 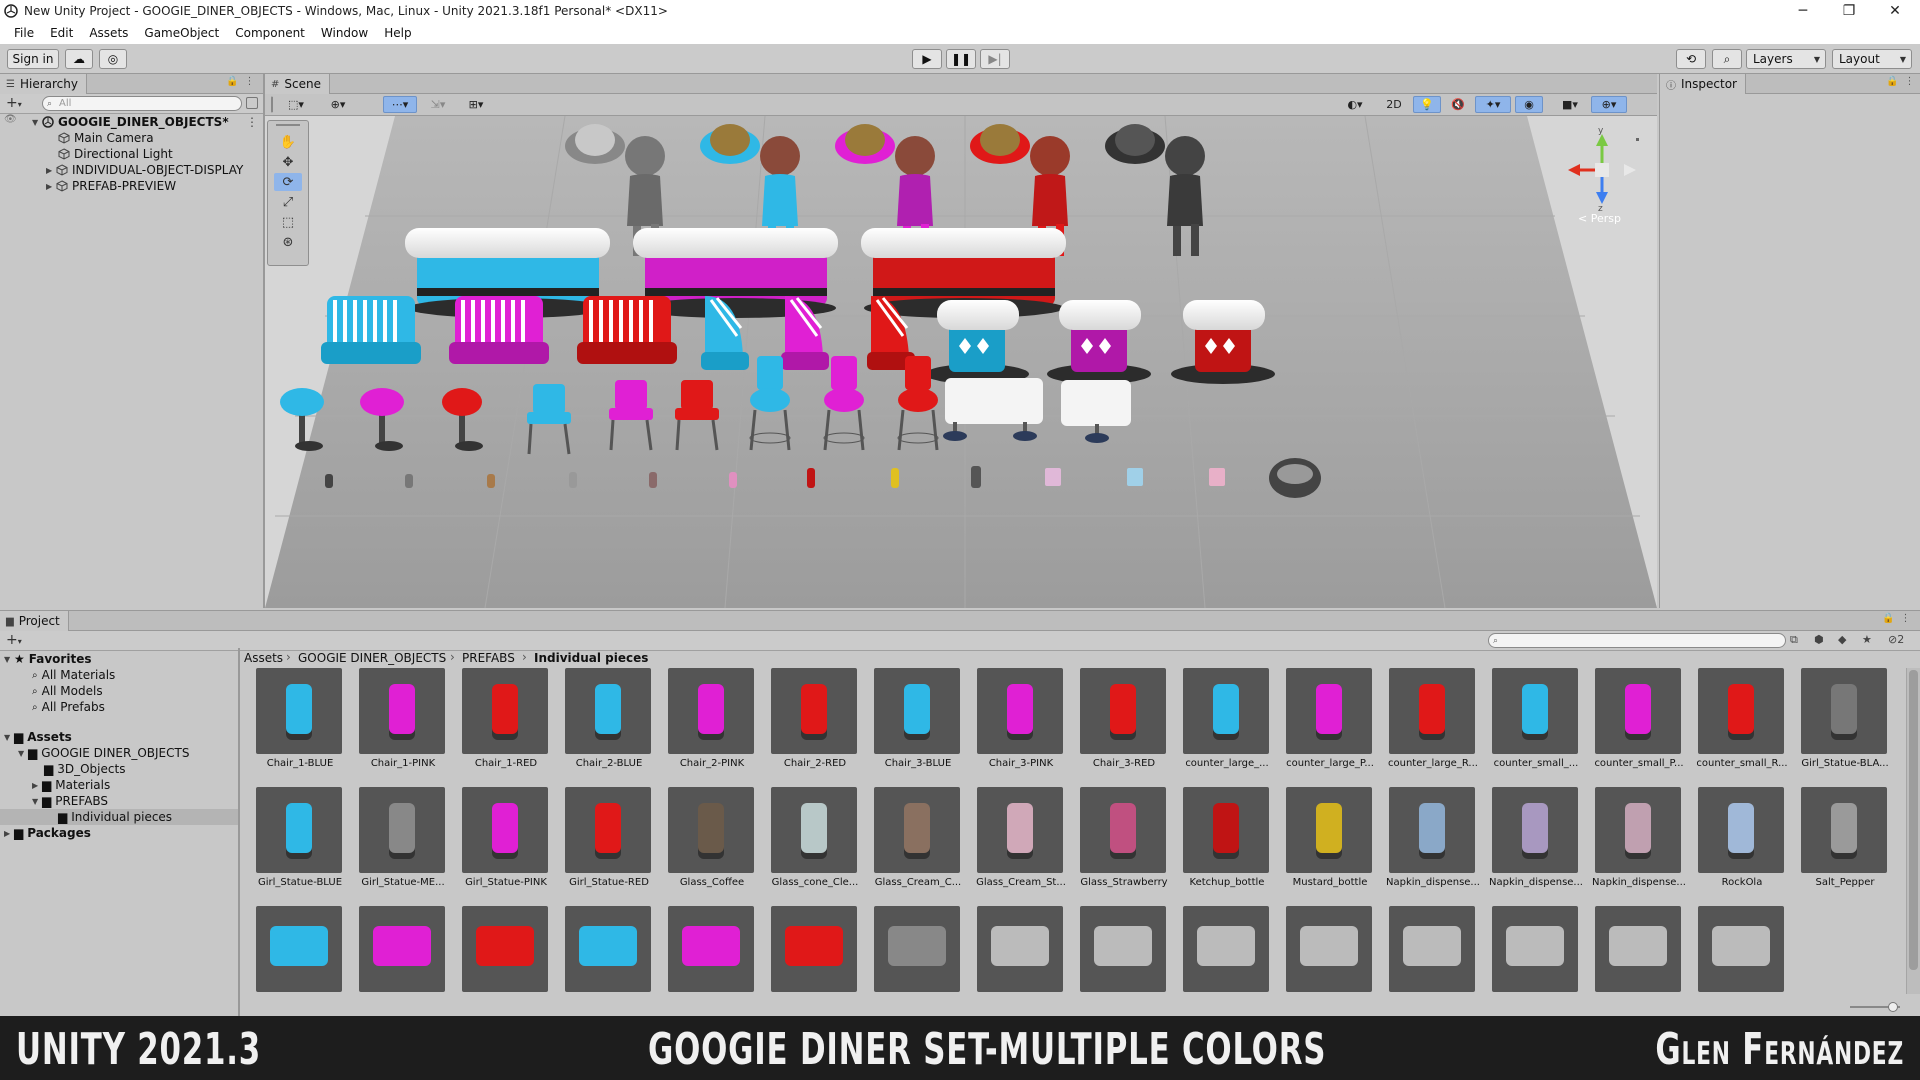 I want to click on increment-snap-dropdown: ⇲▾, so click(x=438, y=104).